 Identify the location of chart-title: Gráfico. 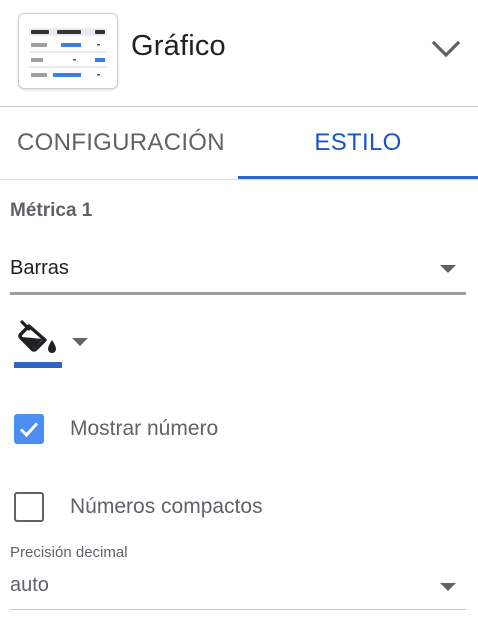
(178, 46).